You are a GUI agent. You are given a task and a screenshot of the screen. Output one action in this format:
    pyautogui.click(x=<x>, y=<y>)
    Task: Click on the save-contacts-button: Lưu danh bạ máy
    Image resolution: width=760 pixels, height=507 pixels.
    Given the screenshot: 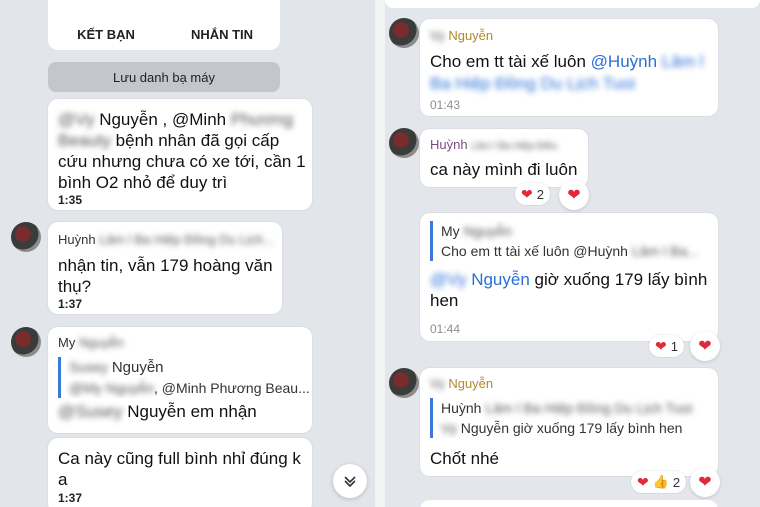 What is the action you would take?
    pyautogui.click(x=164, y=77)
    